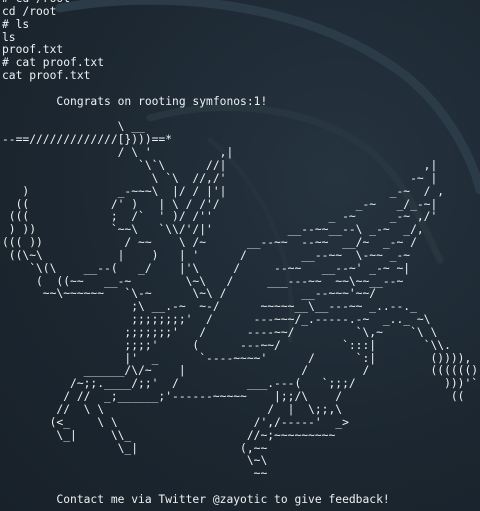 This screenshot has width=480, height=511. I want to click on terminal-line: # ls, so click(16, 24).